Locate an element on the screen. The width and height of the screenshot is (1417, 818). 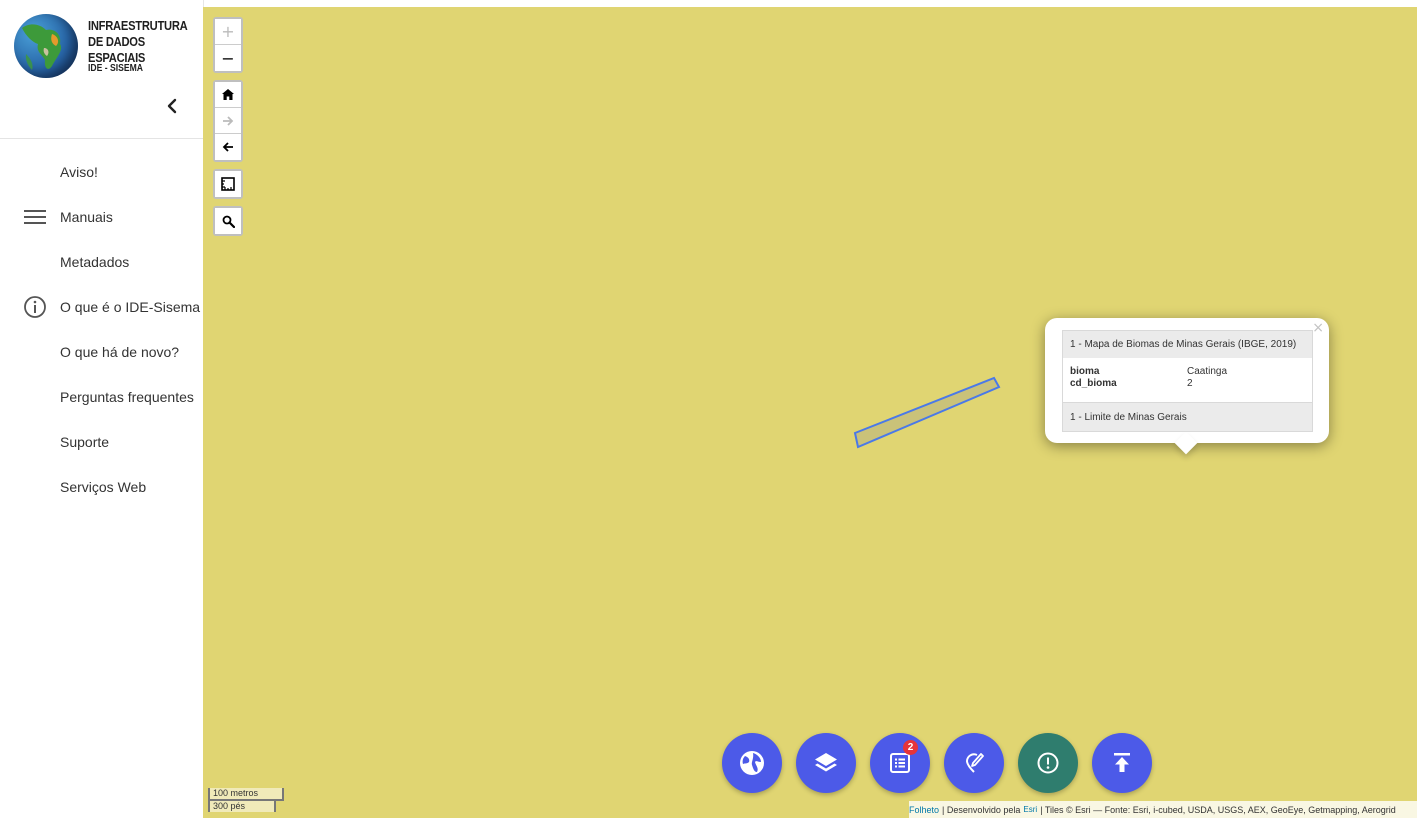
layers-button is located at coordinates (826, 763).